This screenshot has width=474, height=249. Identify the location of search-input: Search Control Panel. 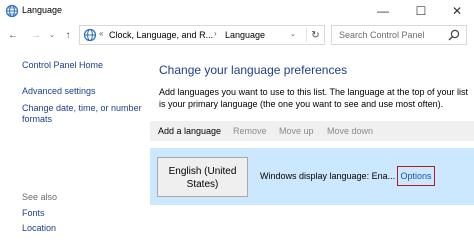
(399, 35).